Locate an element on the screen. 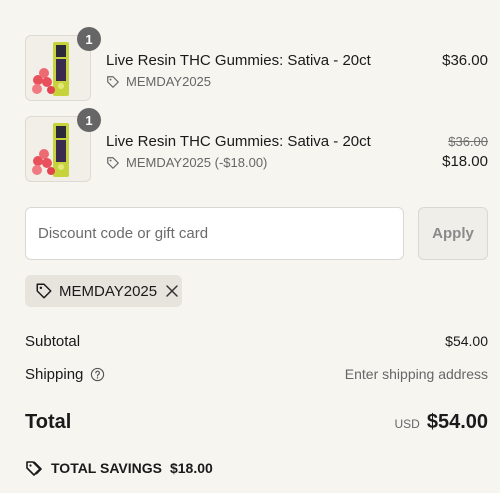 This screenshot has width=500, height=493. shipping-row: Shipping Enter shipping address is located at coordinates (256, 374).